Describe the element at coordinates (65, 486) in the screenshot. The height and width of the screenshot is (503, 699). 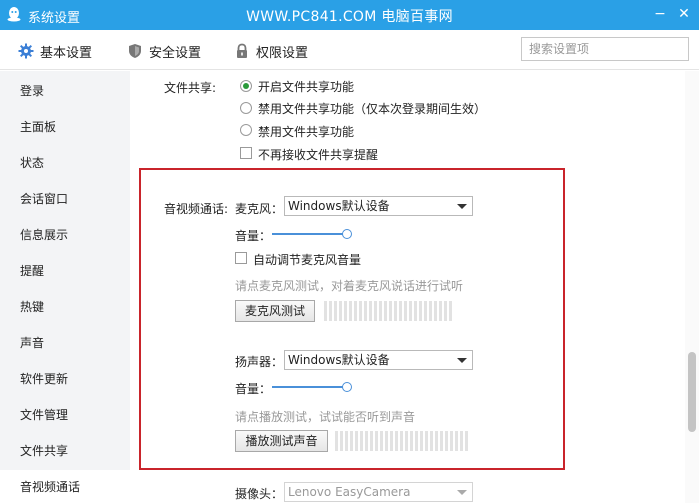
I see `sidebar-item-av-call: 音视频通话` at that location.